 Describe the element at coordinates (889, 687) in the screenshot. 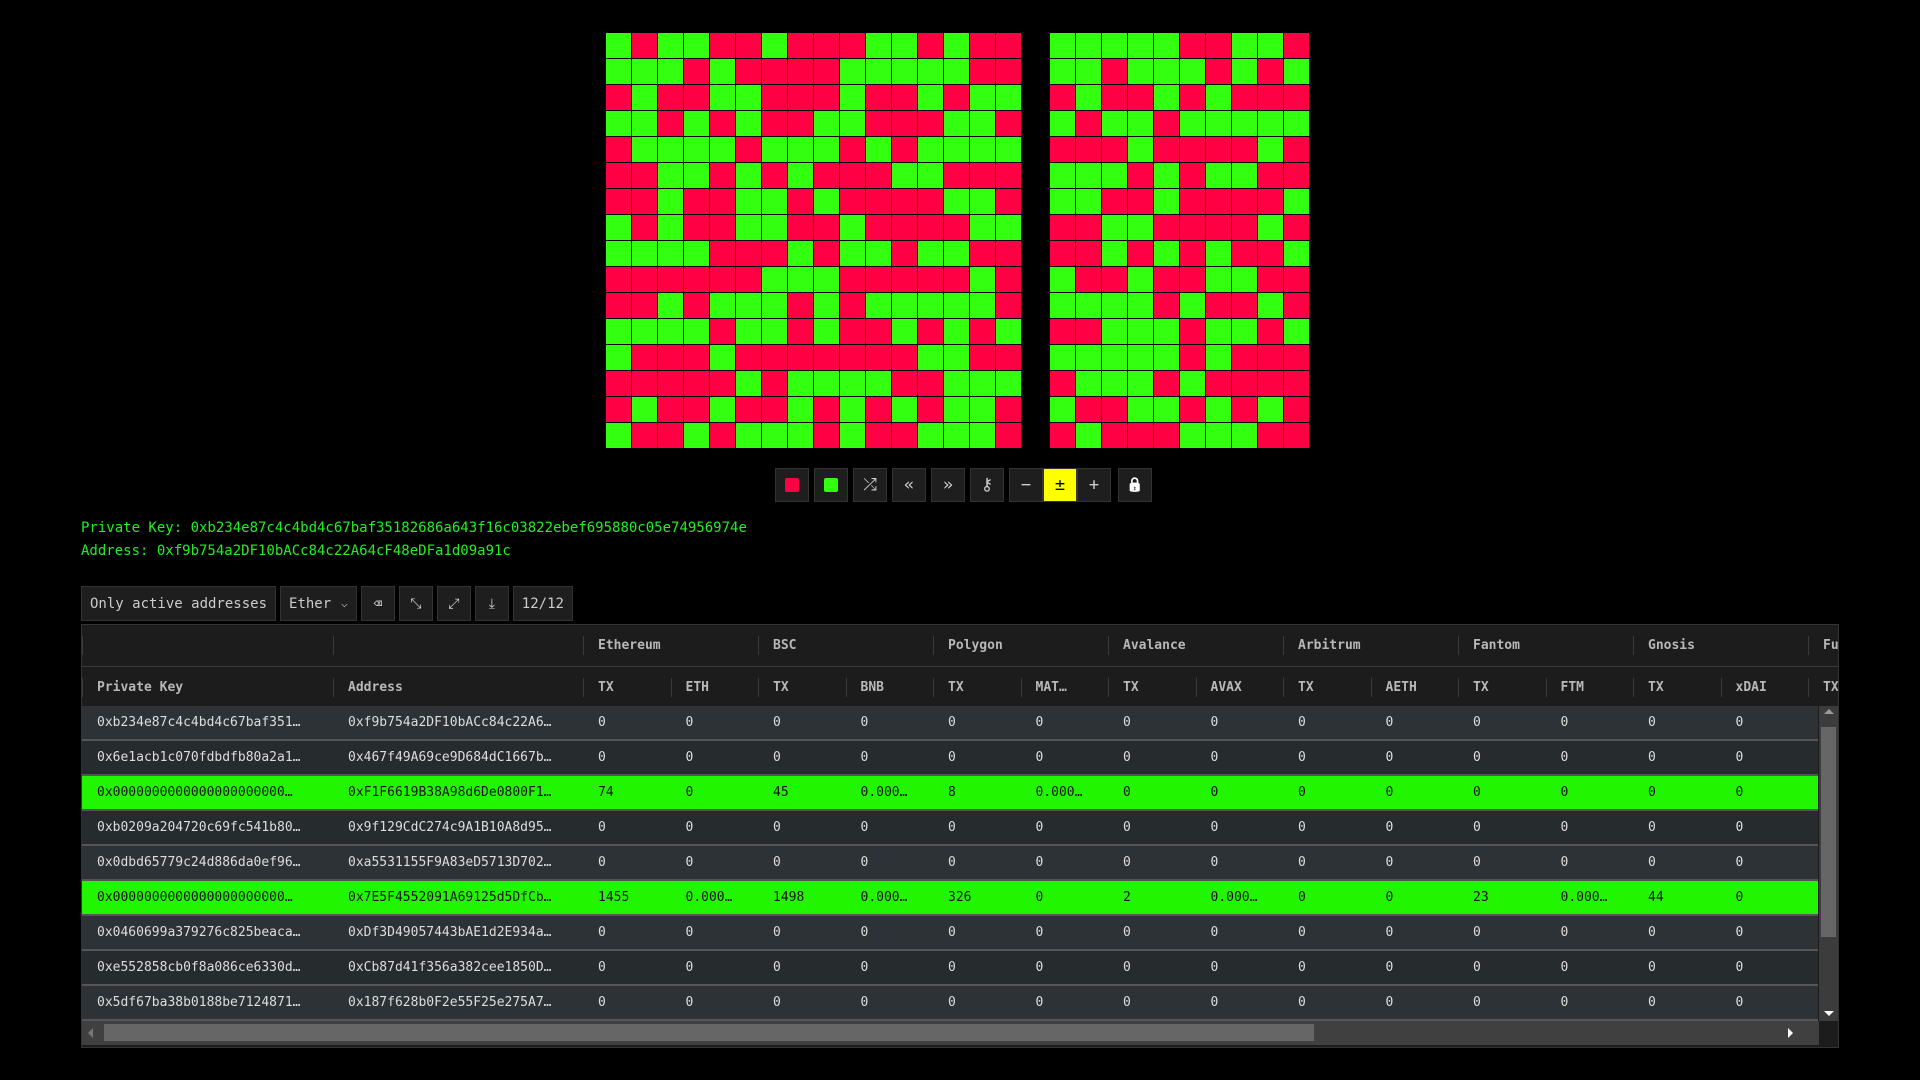

I see `column-header: BNB` at that location.